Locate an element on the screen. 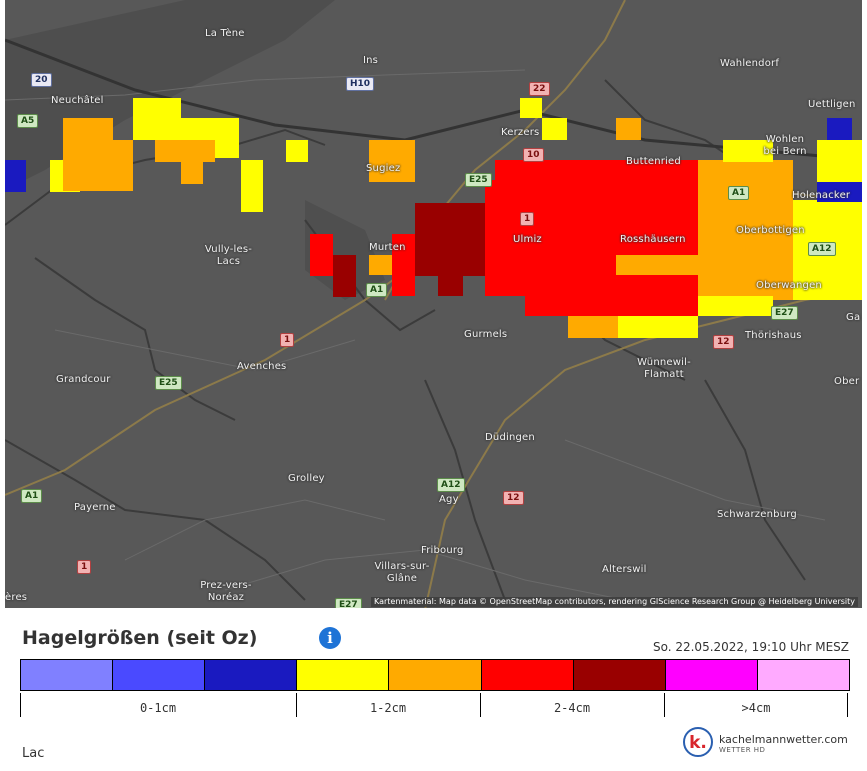 The height and width of the screenshot is (771, 867). road-shield: H10 is located at coordinates (360, 84).